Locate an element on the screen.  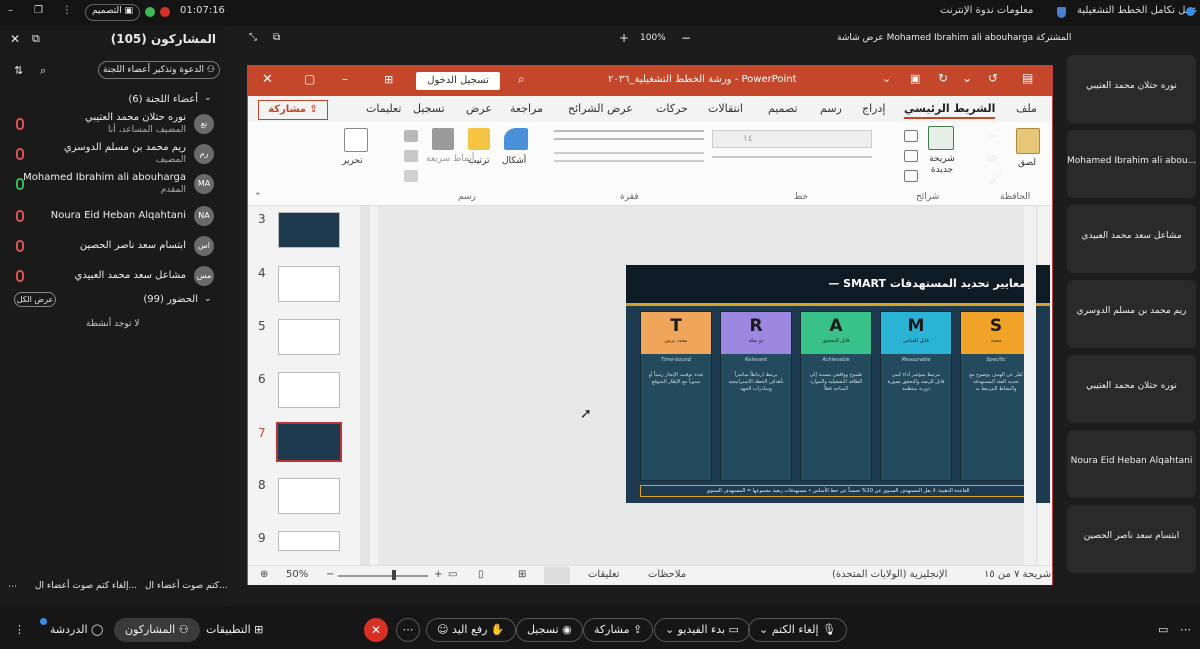
new-slide-icon is located at coordinates (941, 138).